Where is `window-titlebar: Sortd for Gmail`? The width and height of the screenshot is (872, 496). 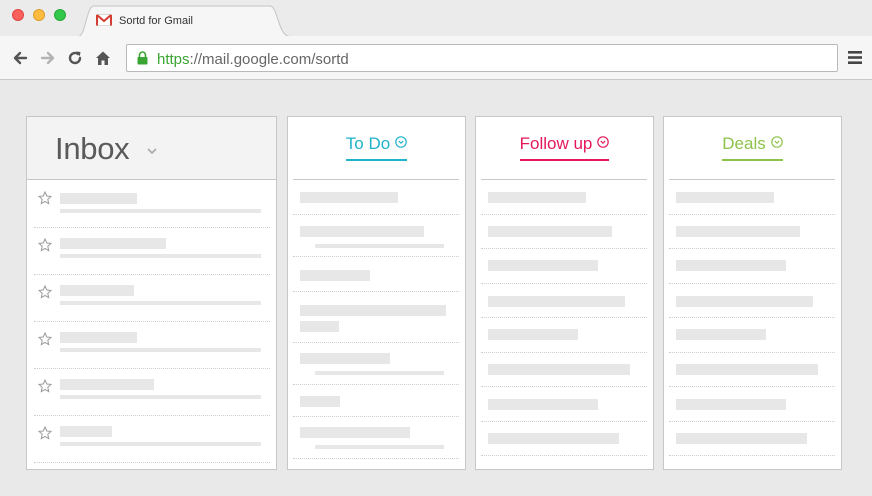
window-titlebar: Sortd for Gmail is located at coordinates (436, 18).